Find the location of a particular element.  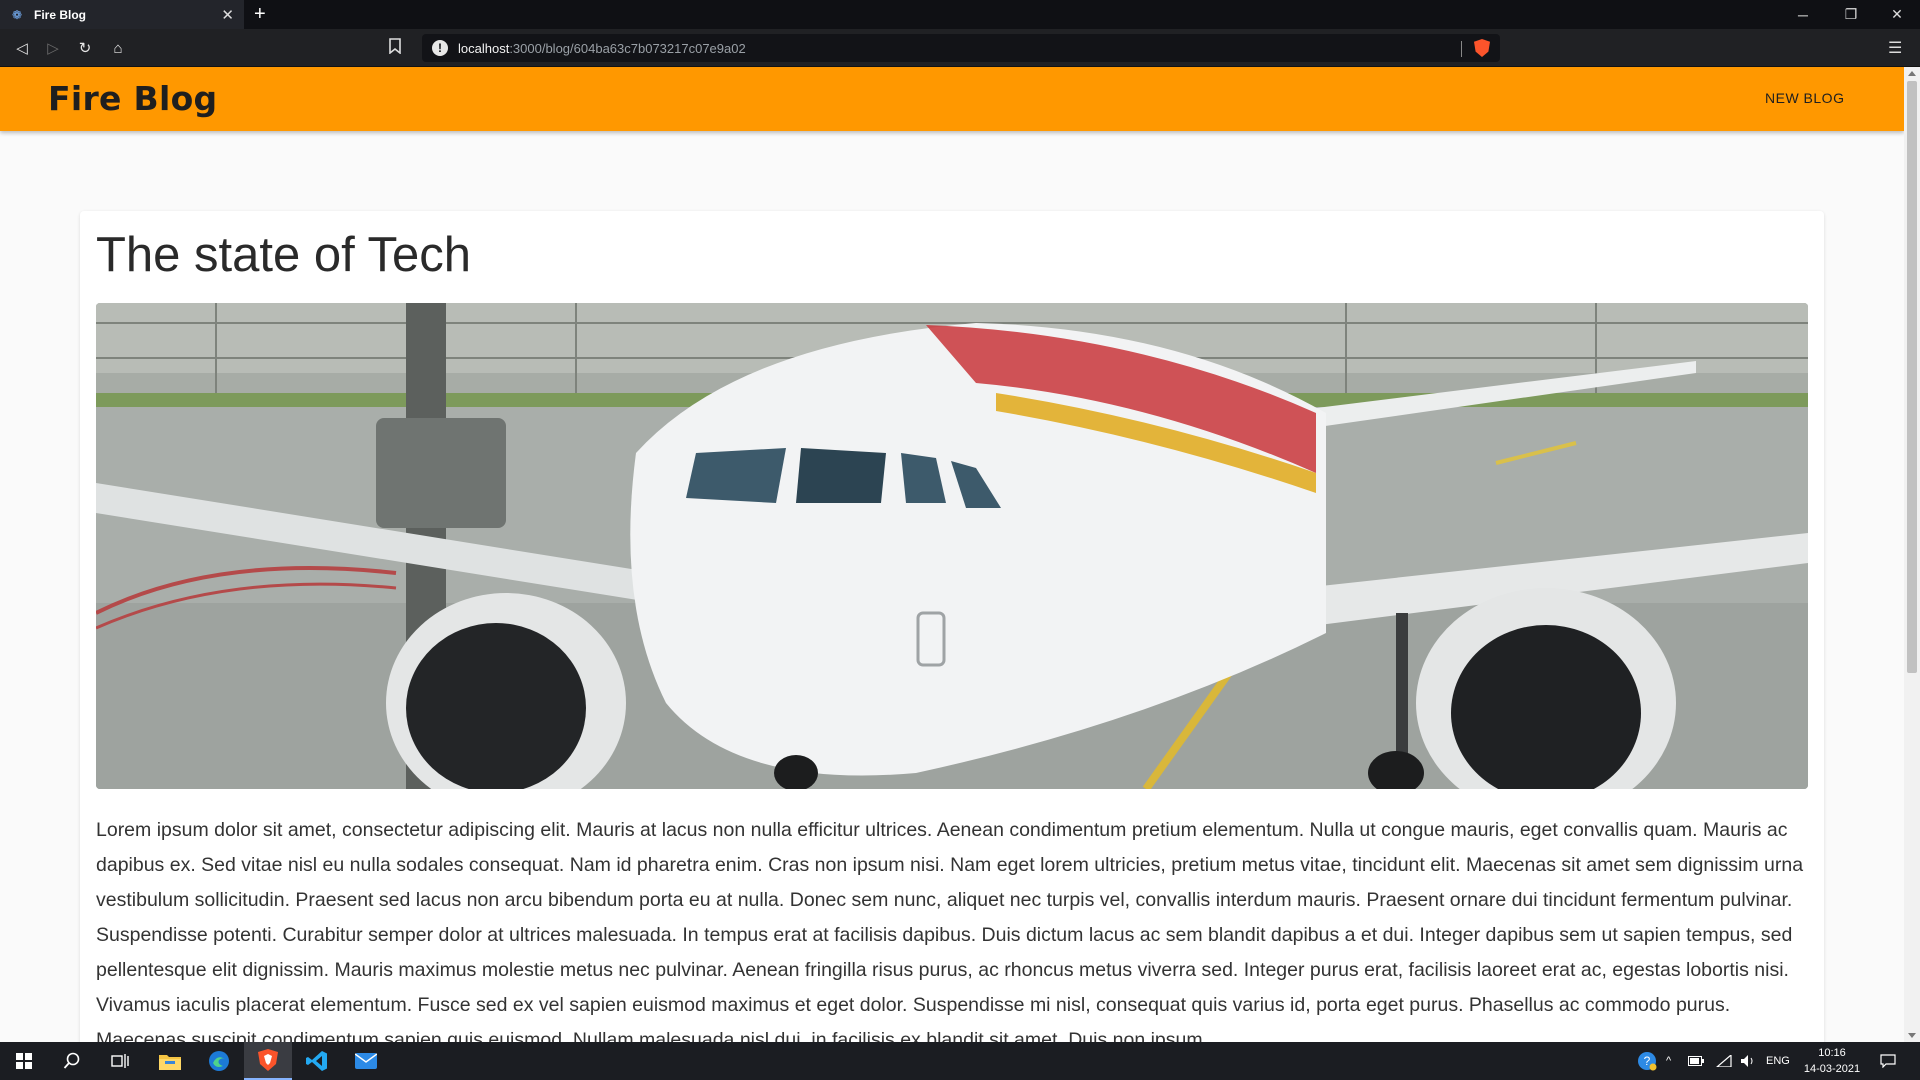

edge-browser-icon is located at coordinates (219, 1061).